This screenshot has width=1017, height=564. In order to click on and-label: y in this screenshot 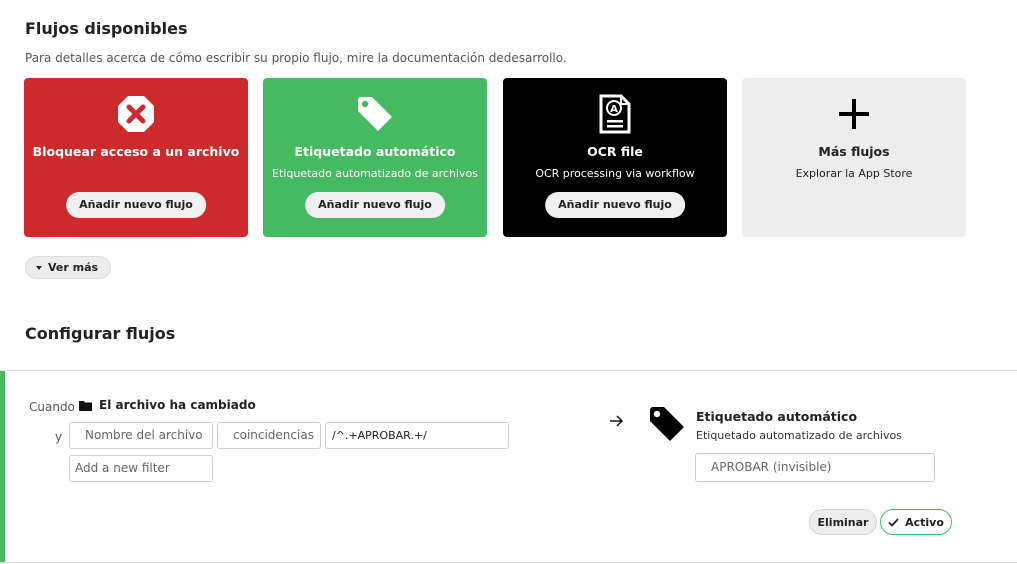, I will do `click(59, 437)`.